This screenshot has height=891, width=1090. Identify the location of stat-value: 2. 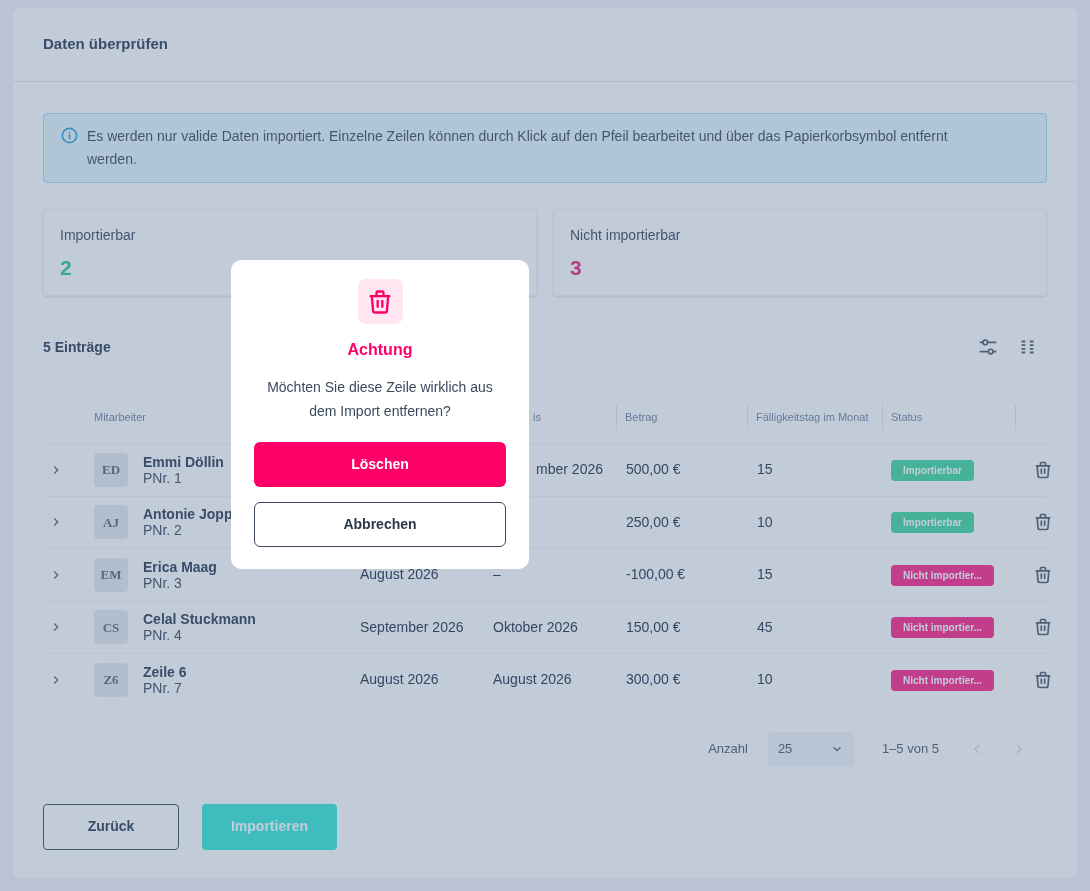
(66, 268).